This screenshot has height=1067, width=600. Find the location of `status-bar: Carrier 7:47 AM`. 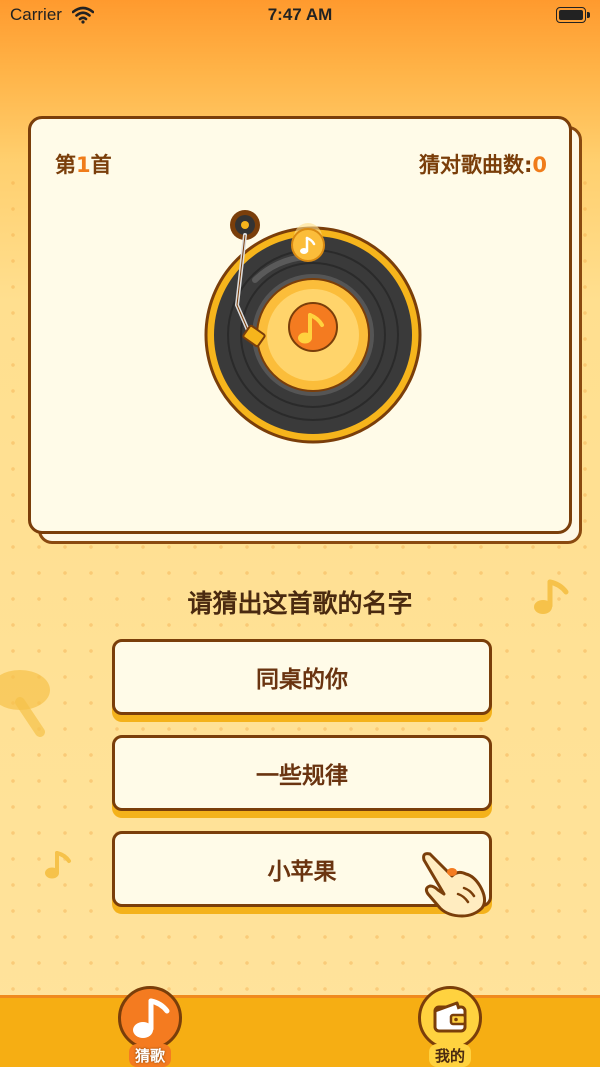

status-bar: Carrier 7:47 AM is located at coordinates (300, 16).